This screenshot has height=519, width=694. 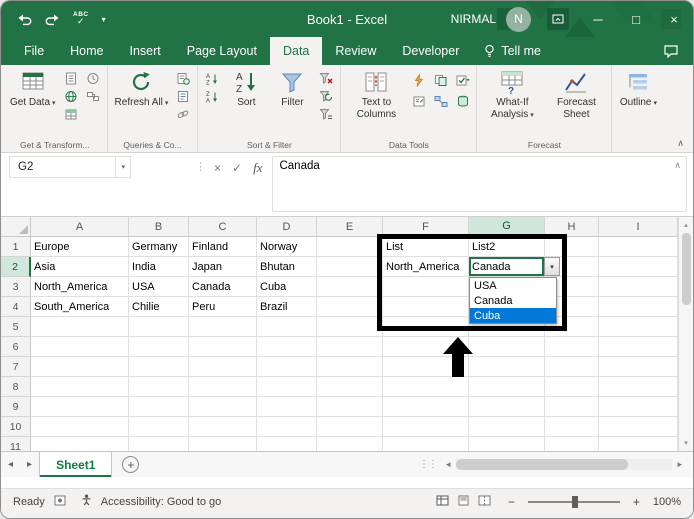 What do you see at coordinates (80, 307) in the screenshot?
I see `cell-A4: South_America` at bounding box center [80, 307].